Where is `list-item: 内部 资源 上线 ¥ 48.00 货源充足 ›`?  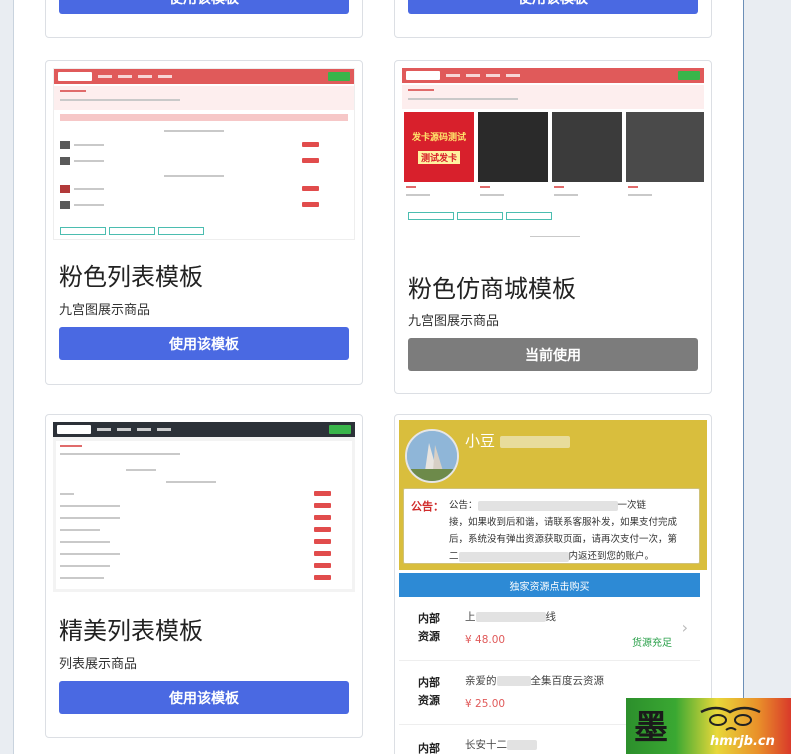 list-item: 内部 资源 上线 ¥ 48.00 货源充足 › is located at coordinates (549, 630).